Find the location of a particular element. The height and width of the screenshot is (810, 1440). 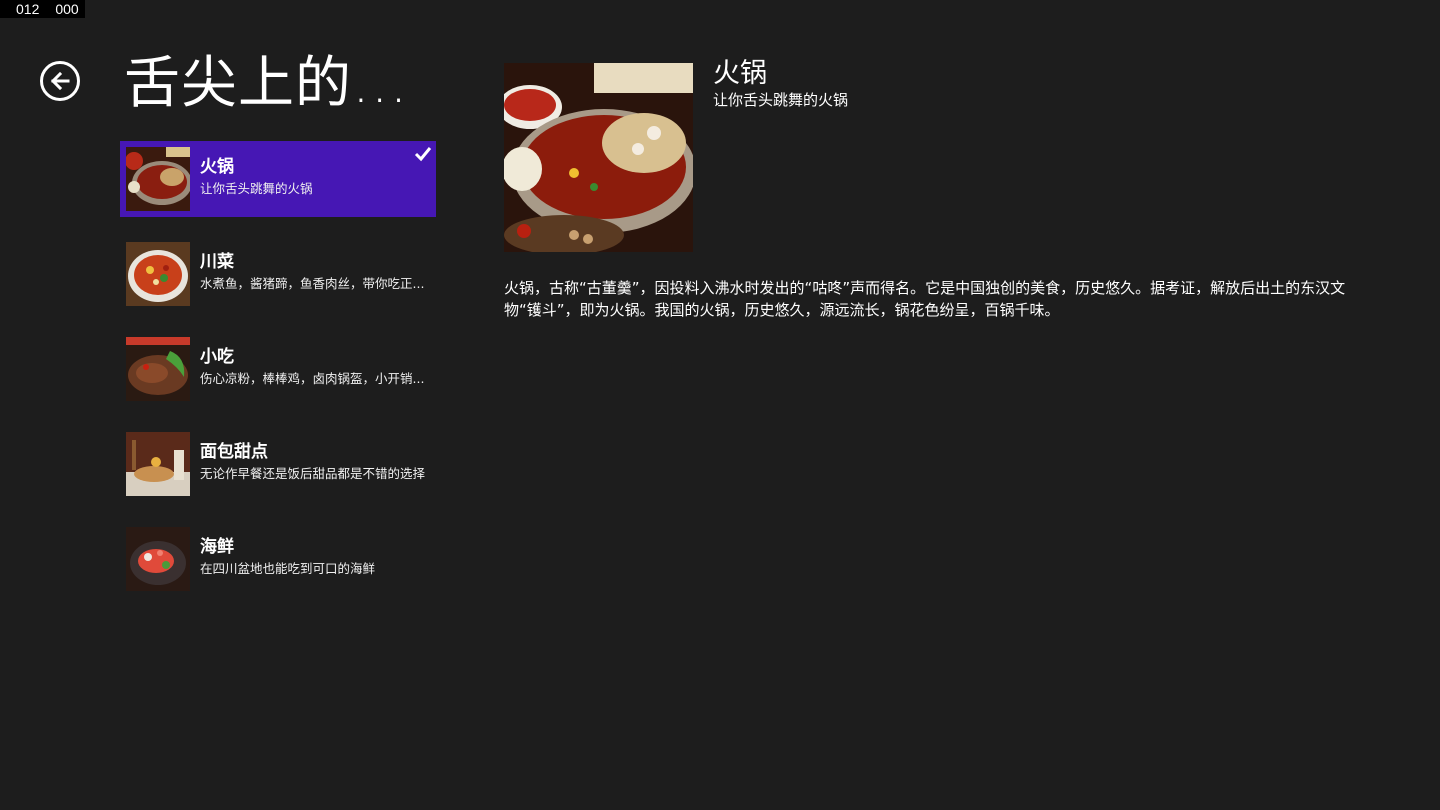

checkmark-icon is located at coordinates (423, 154).